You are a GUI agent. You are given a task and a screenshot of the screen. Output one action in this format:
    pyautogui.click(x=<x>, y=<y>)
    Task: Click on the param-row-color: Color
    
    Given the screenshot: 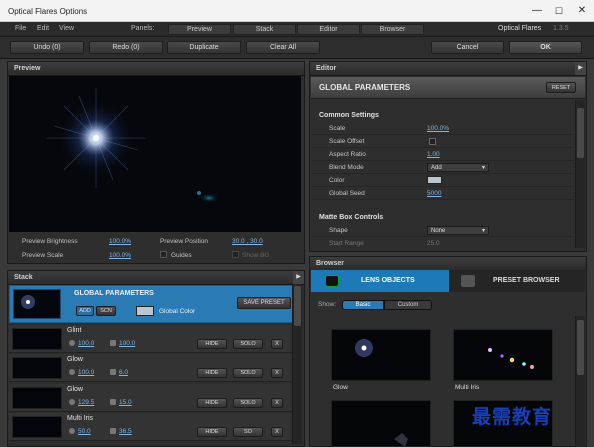 What is the action you would take?
    pyautogui.click(x=442, y=180)
    